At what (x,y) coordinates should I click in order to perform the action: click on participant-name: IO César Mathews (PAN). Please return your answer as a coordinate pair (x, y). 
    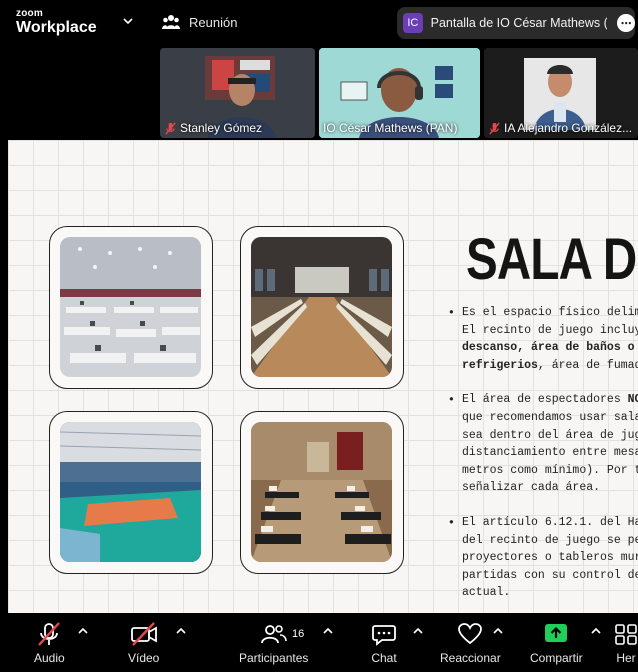
    Looking at the image, I should click on (390, 128).